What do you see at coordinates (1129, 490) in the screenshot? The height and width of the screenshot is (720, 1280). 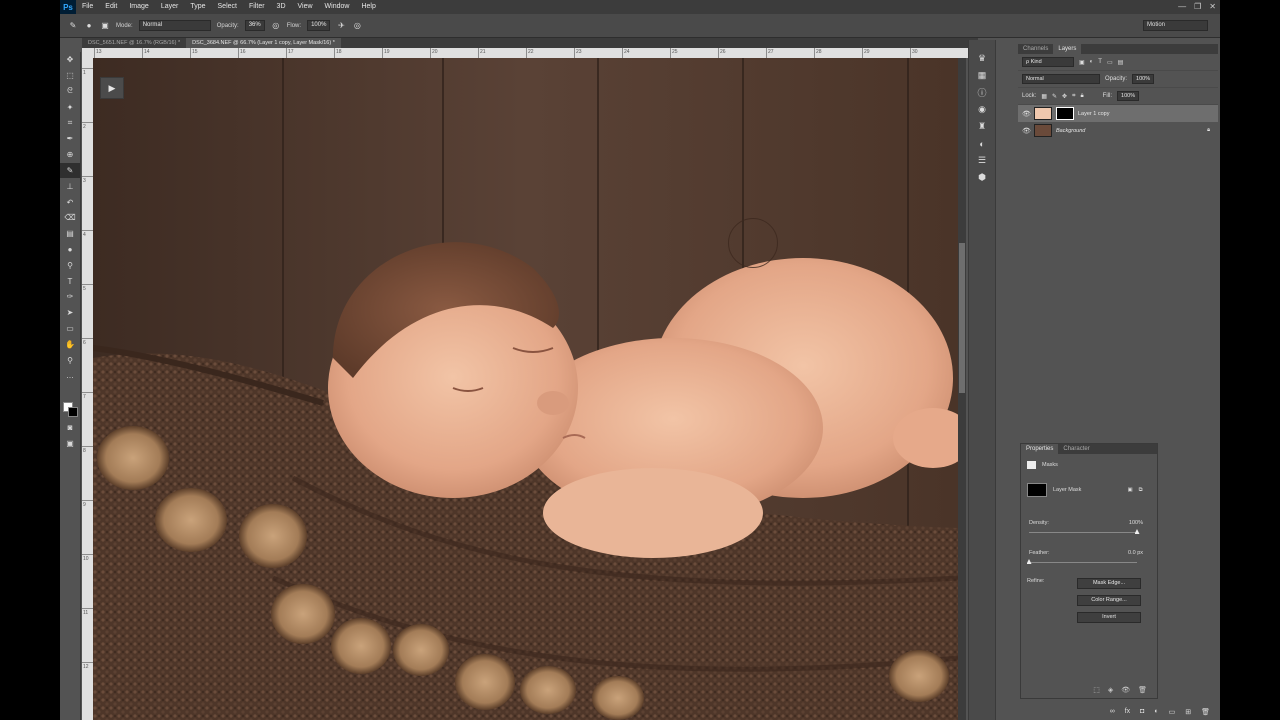 I see `select-pixel-mask-icon: ▣` at bounding box center [1129, 490].